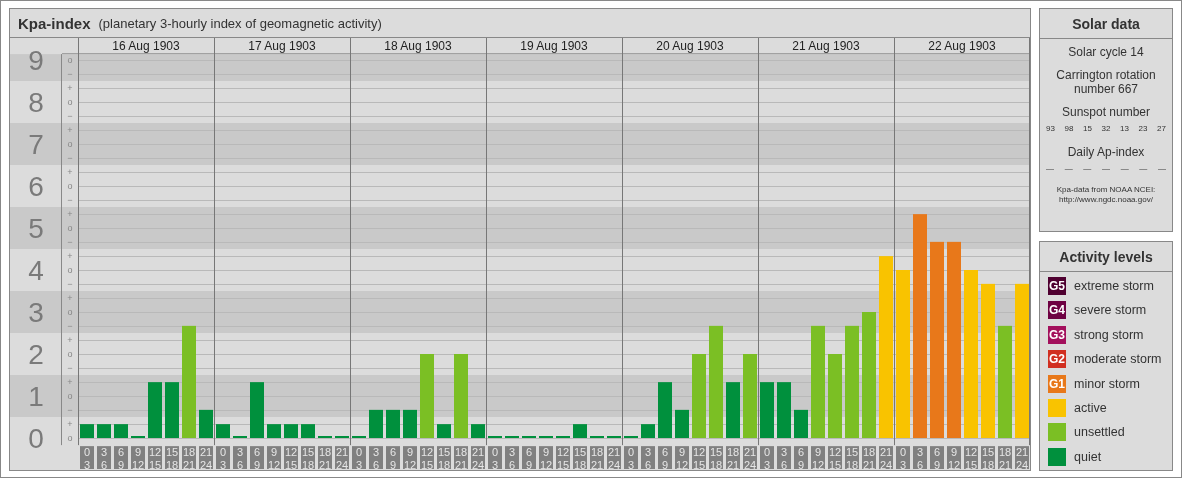 Image resolution: width=1184 pixels, height=480 pixels. What do you see at coordinates (1057, 310) in the screenshot?
I see `storm-scale-badge: G4` at bounding box center [1057, 310].